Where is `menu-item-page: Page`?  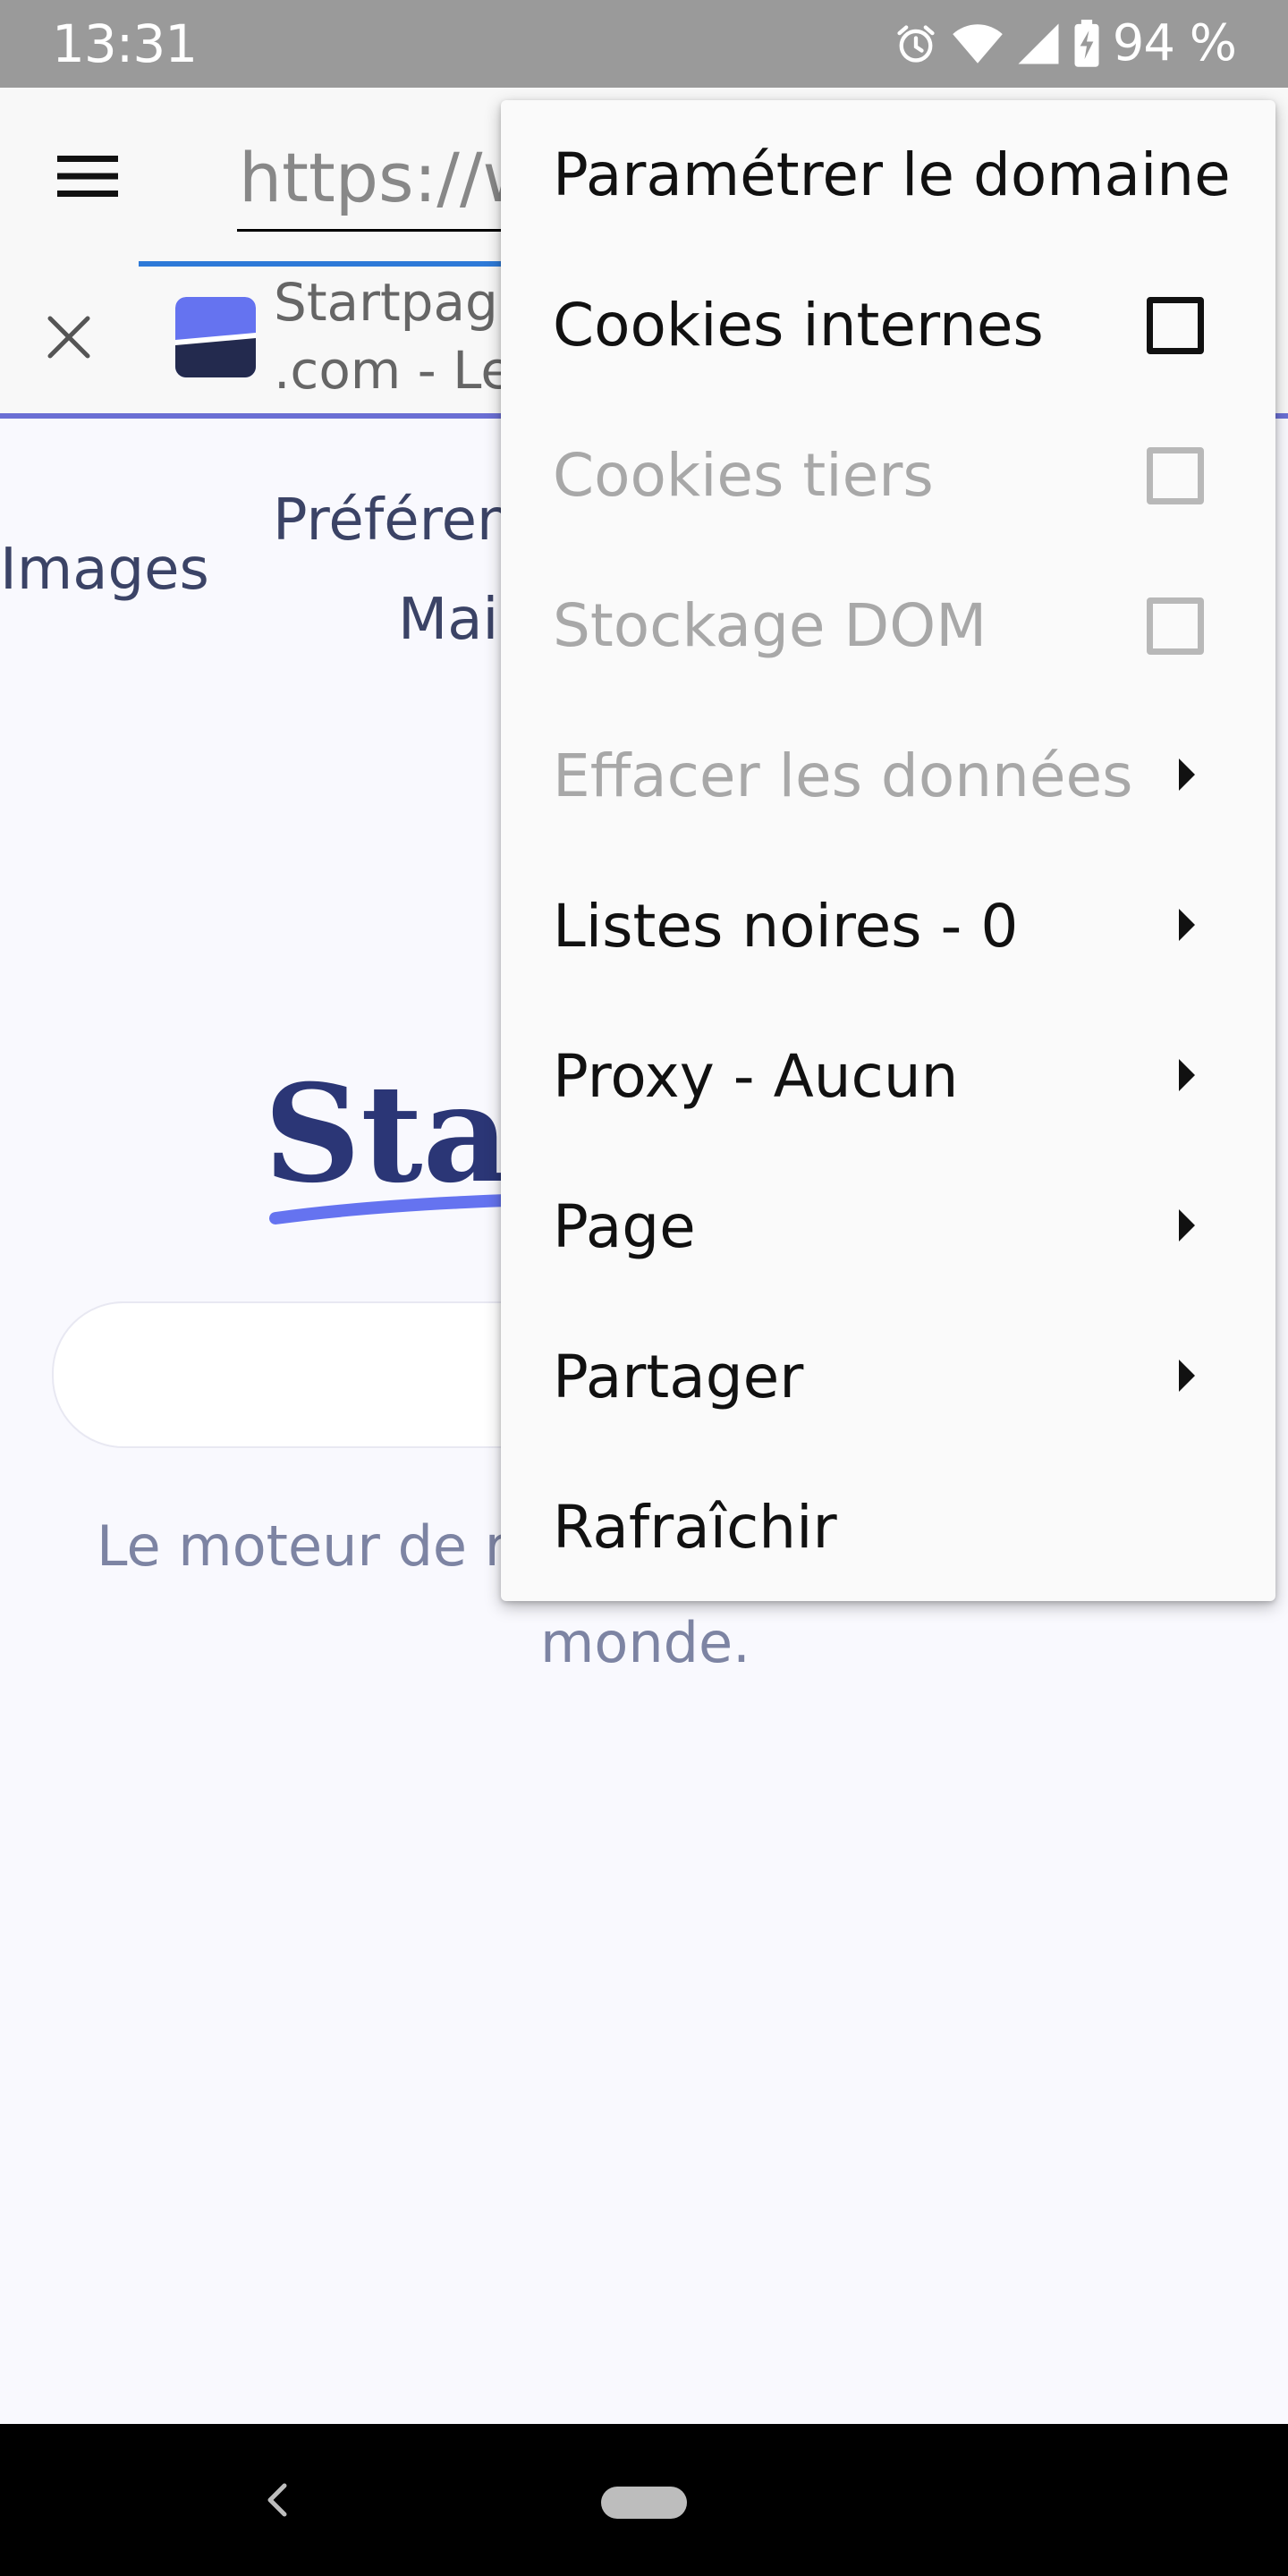 menu-item-page: Page is located at coordinates (888, 1227).